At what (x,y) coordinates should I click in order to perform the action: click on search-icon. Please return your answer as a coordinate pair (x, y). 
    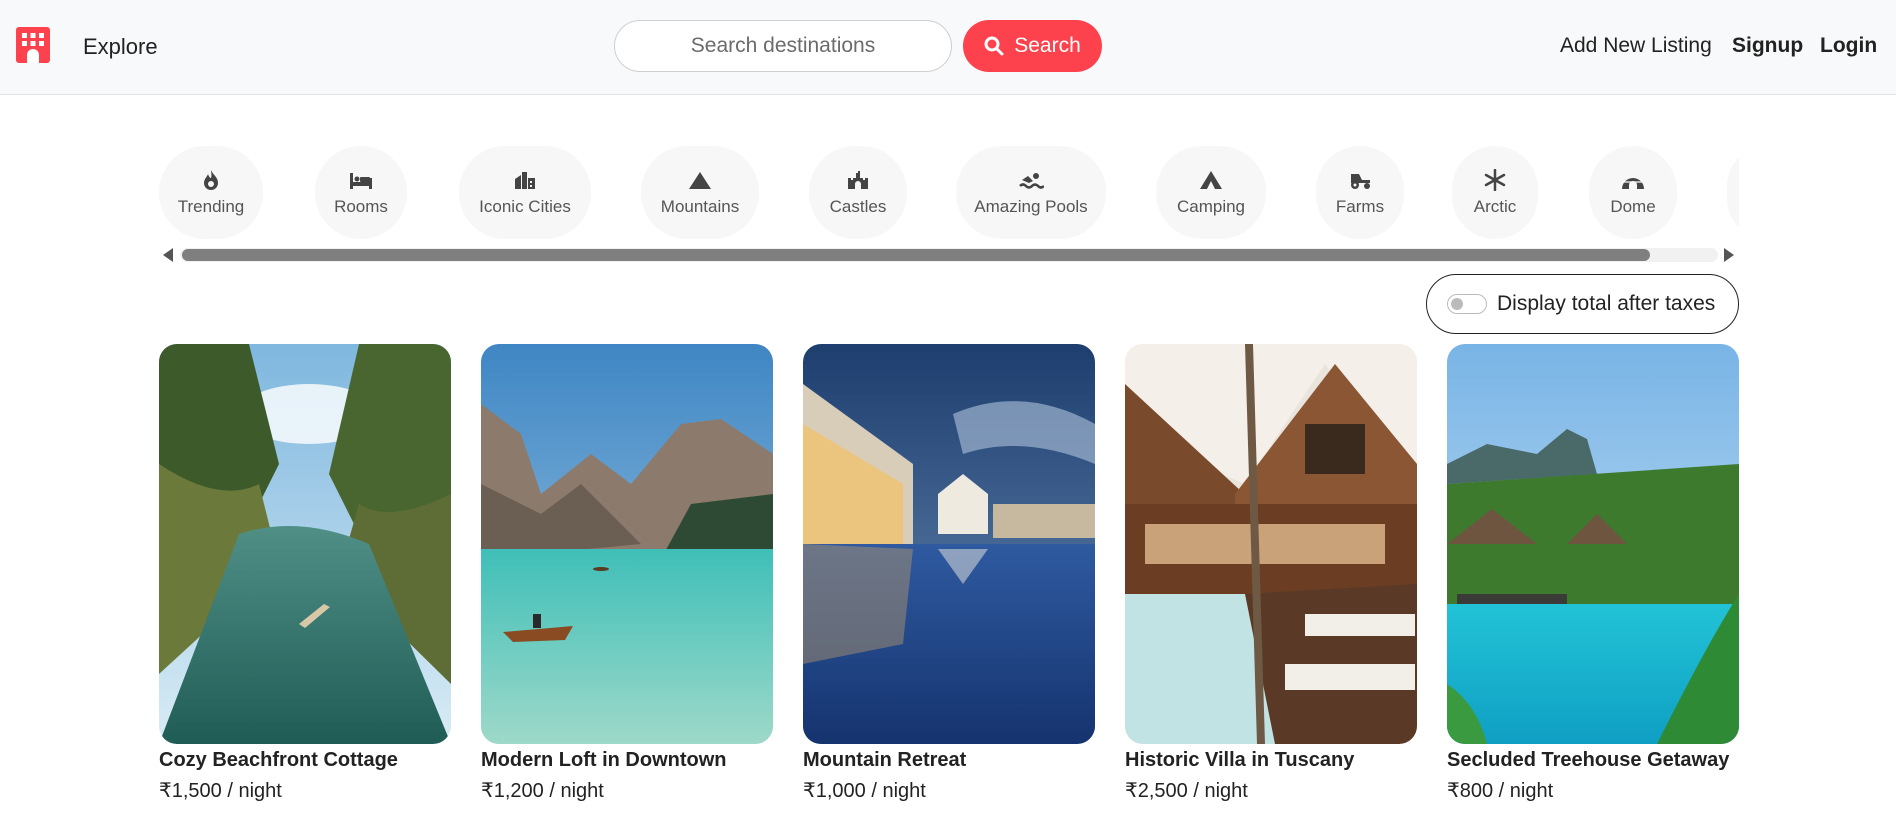
    Looking at the image, I should click on (994, 46).